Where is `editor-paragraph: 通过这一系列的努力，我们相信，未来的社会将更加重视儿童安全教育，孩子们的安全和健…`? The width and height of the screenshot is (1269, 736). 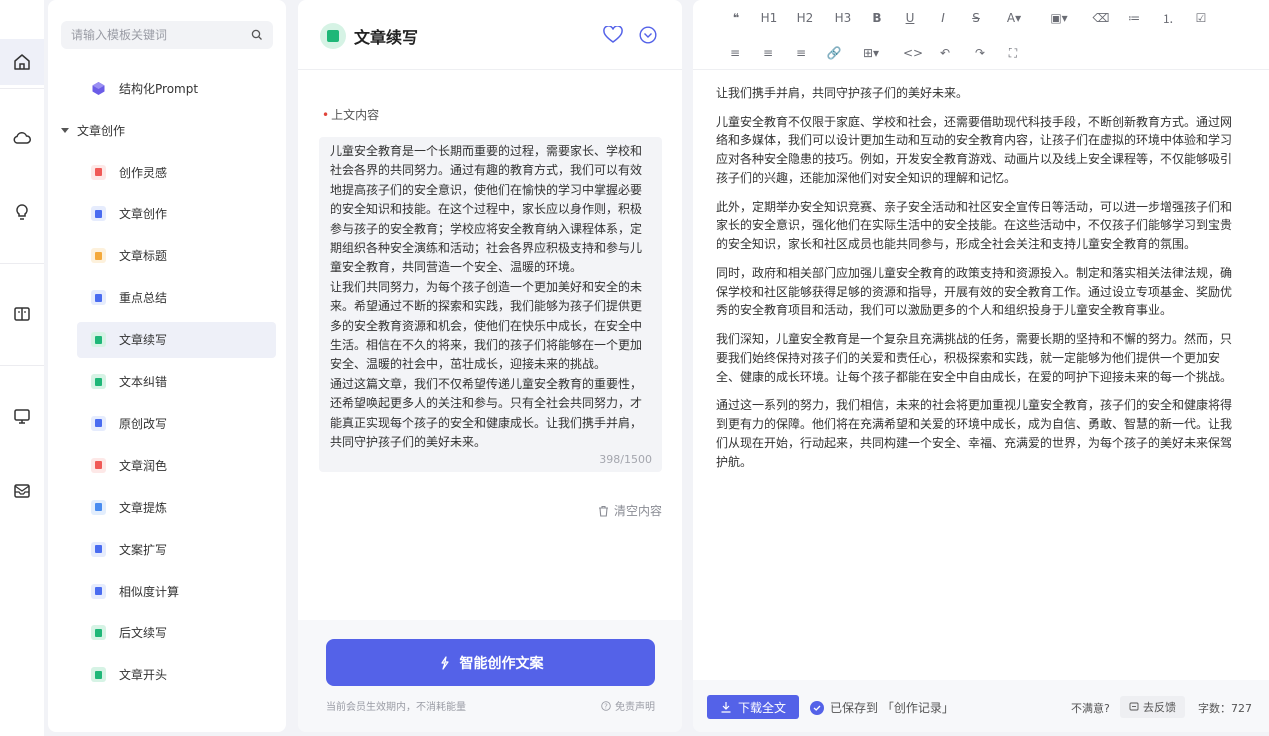
editor-paragraph: 通过这一系列的努力，我们相信，未来的社会将更加重视儿童安全教育，孩子们的安全和健… is located at coordinates (979, 433).